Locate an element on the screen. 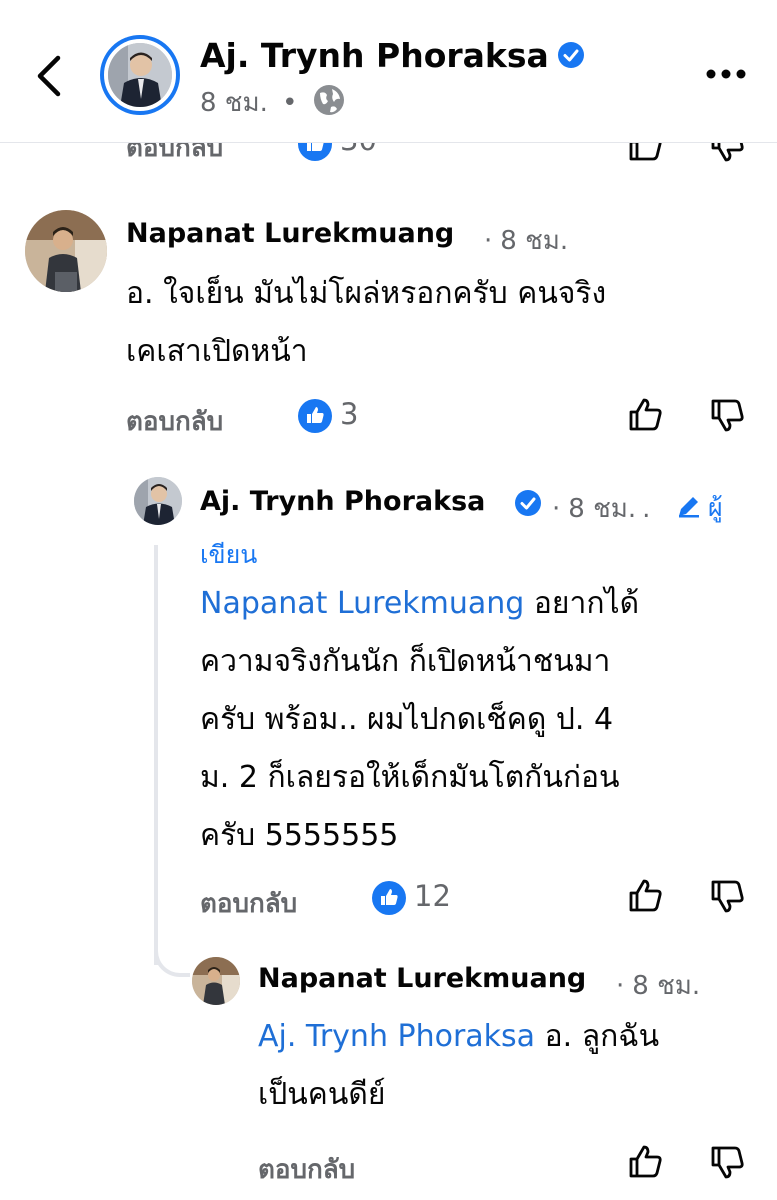 The image size is (777, 1200). back-button is located at coordinates (50, 76).